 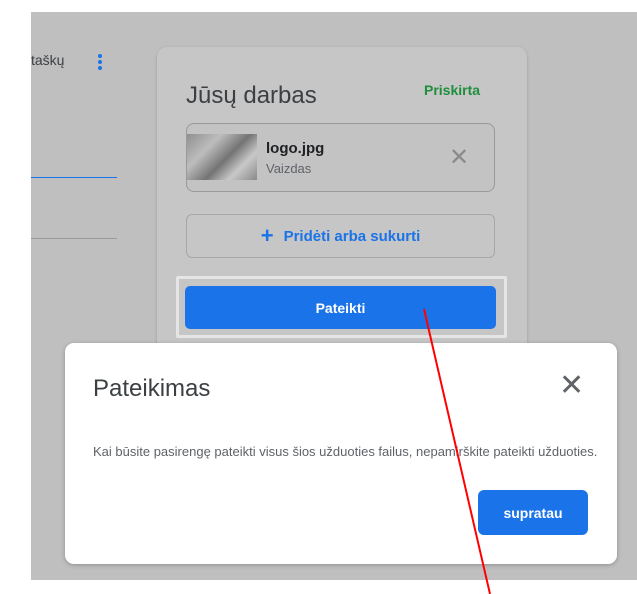 What do you see at coordinates (352, 236) in the screenshot?
I see `add-or-create-label: Pridėti arba sukurti` at bounding box center [352, 236].